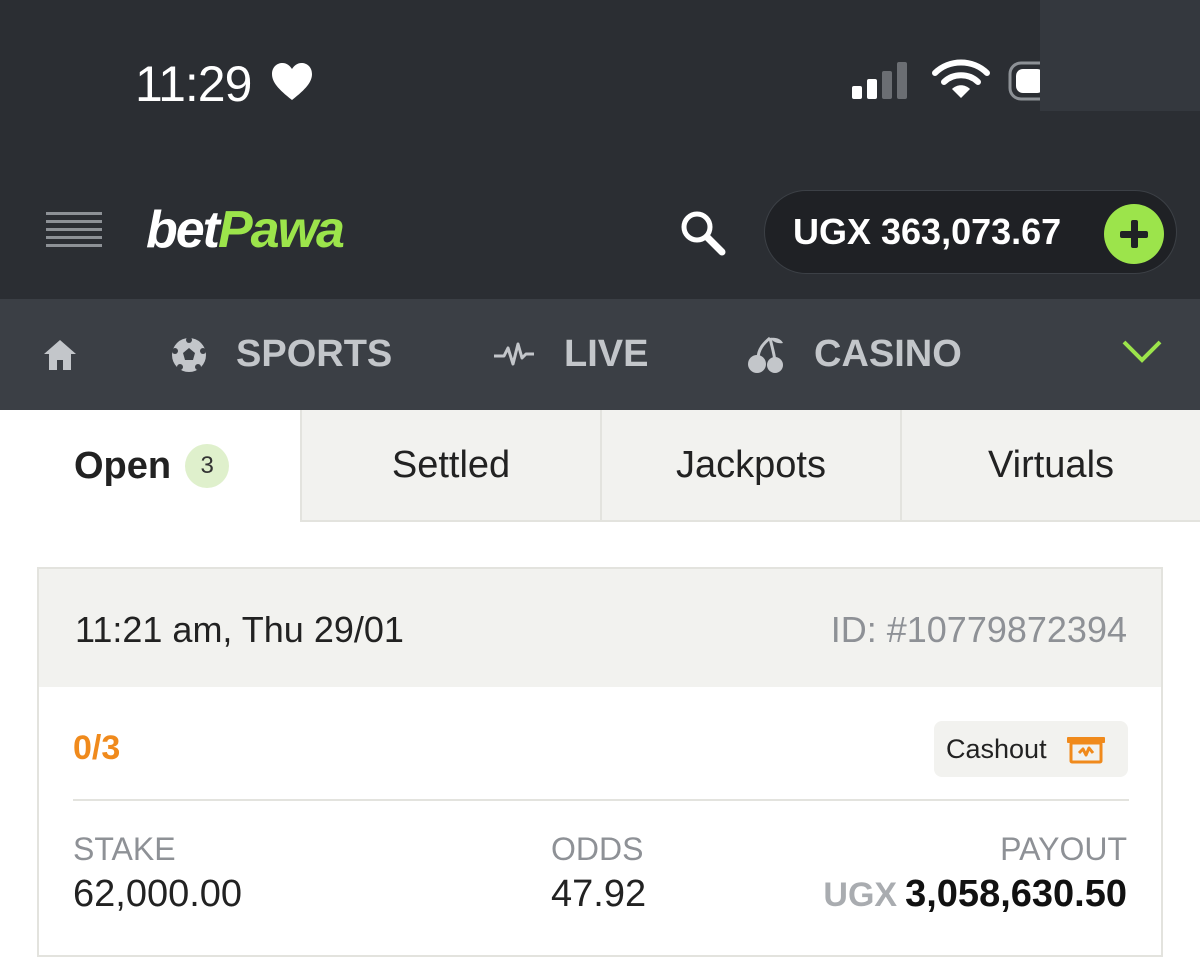  Describe the element at coordinates (978, 629) in the screenshot. I see `bet-id: ID: #10779872394` at that location.